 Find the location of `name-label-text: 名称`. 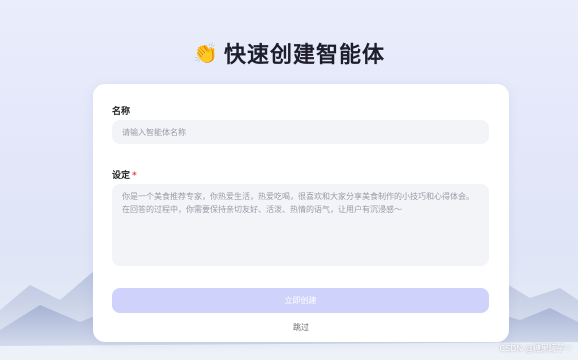

name-label-text: 名称 is located at coordinates (121, 112).